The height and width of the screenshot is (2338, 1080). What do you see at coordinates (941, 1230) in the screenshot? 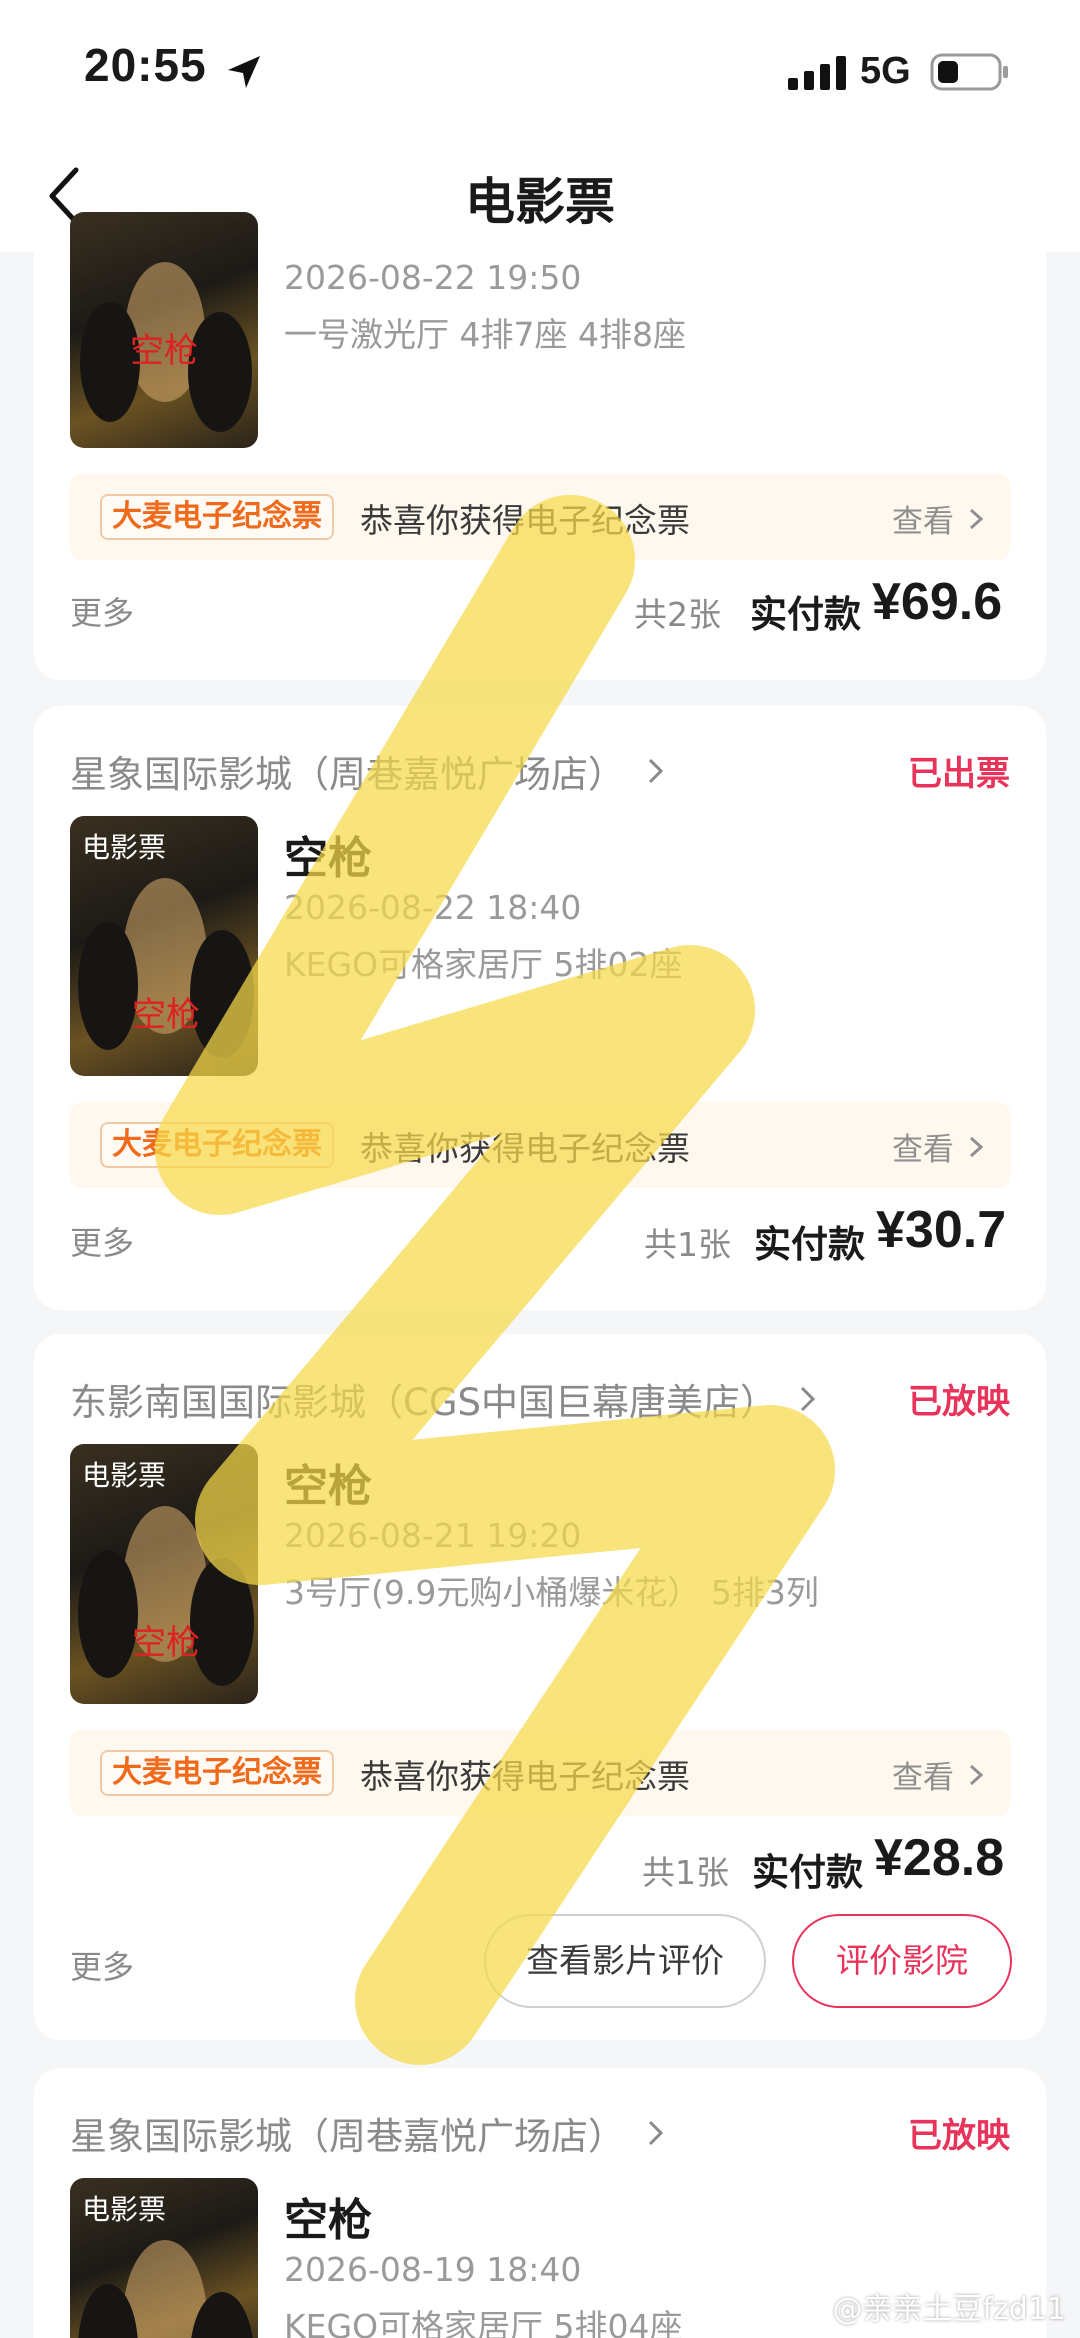
I see `price: ¥30.7` at bounding box center [941, 1230].